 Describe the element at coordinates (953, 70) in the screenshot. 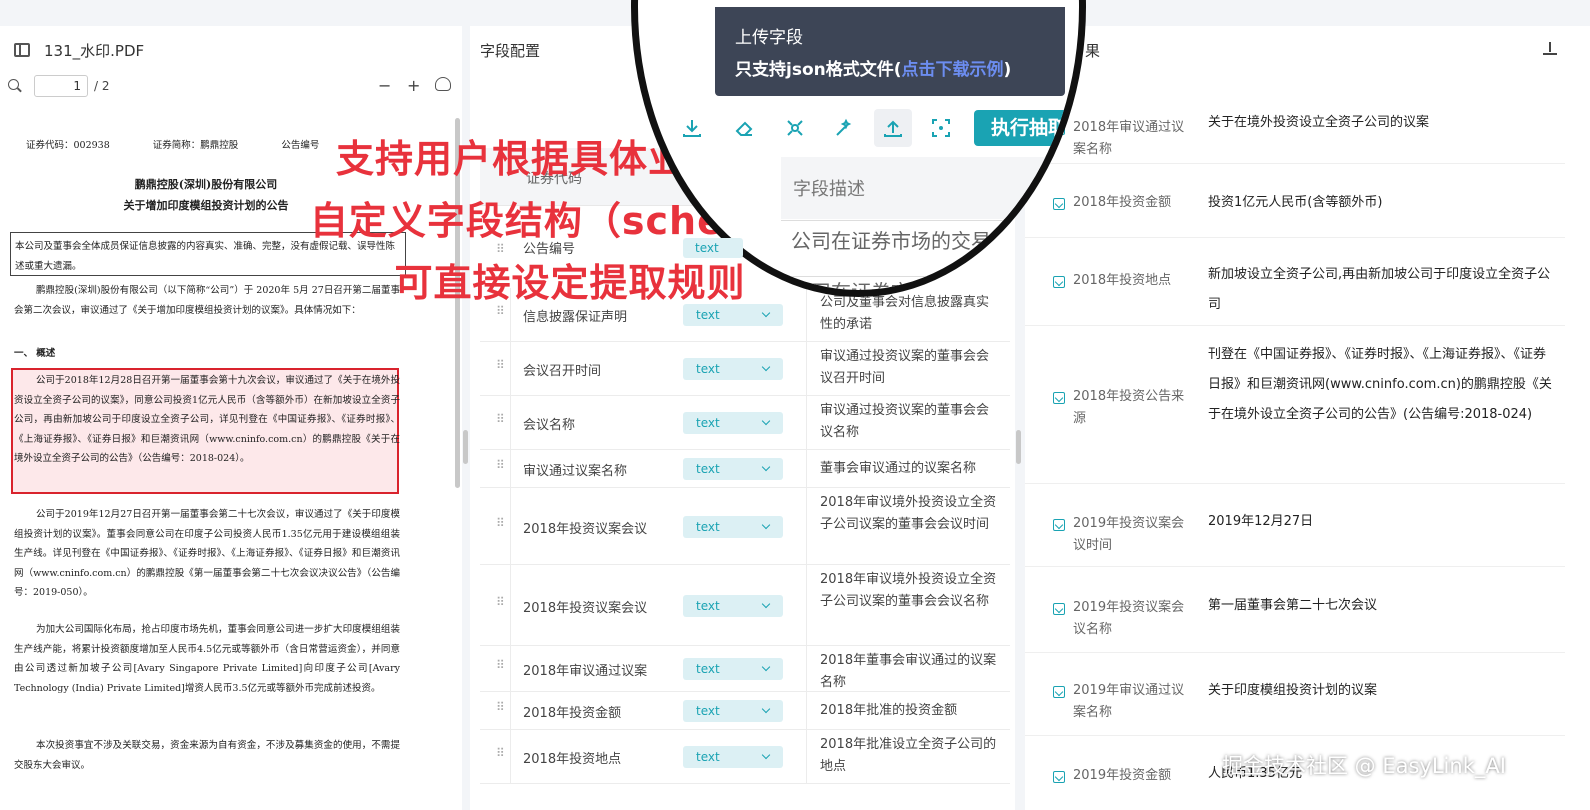

I see `download-example-link: 点击下载示例` at that location.